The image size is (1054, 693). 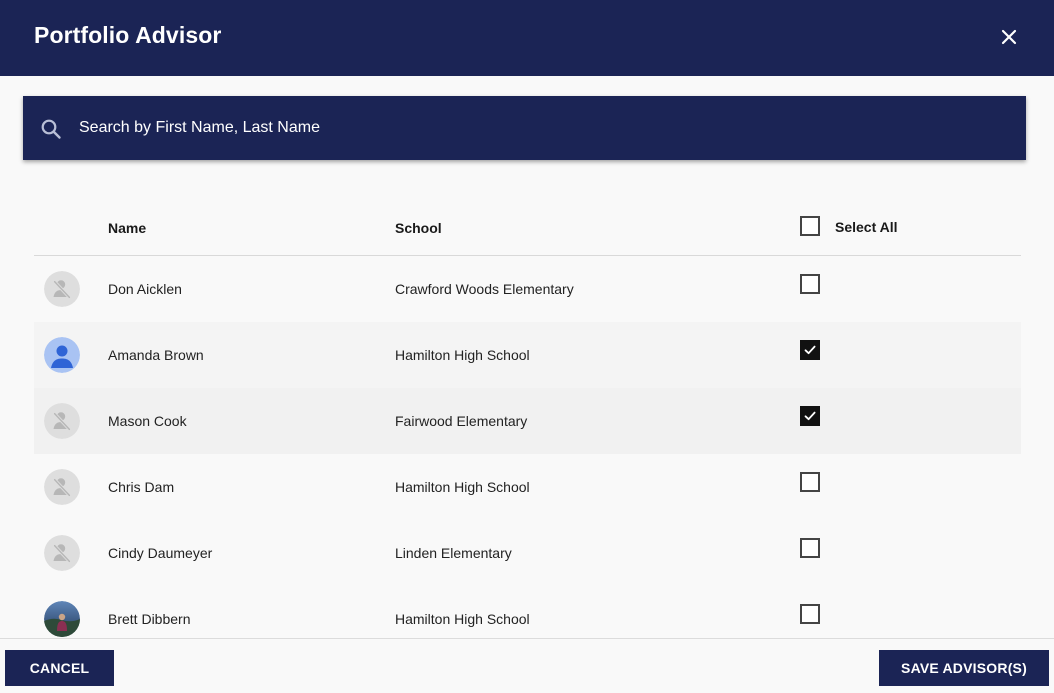 I want to click on advisor-school: Linden Elementary, so click(x=453, y=553).